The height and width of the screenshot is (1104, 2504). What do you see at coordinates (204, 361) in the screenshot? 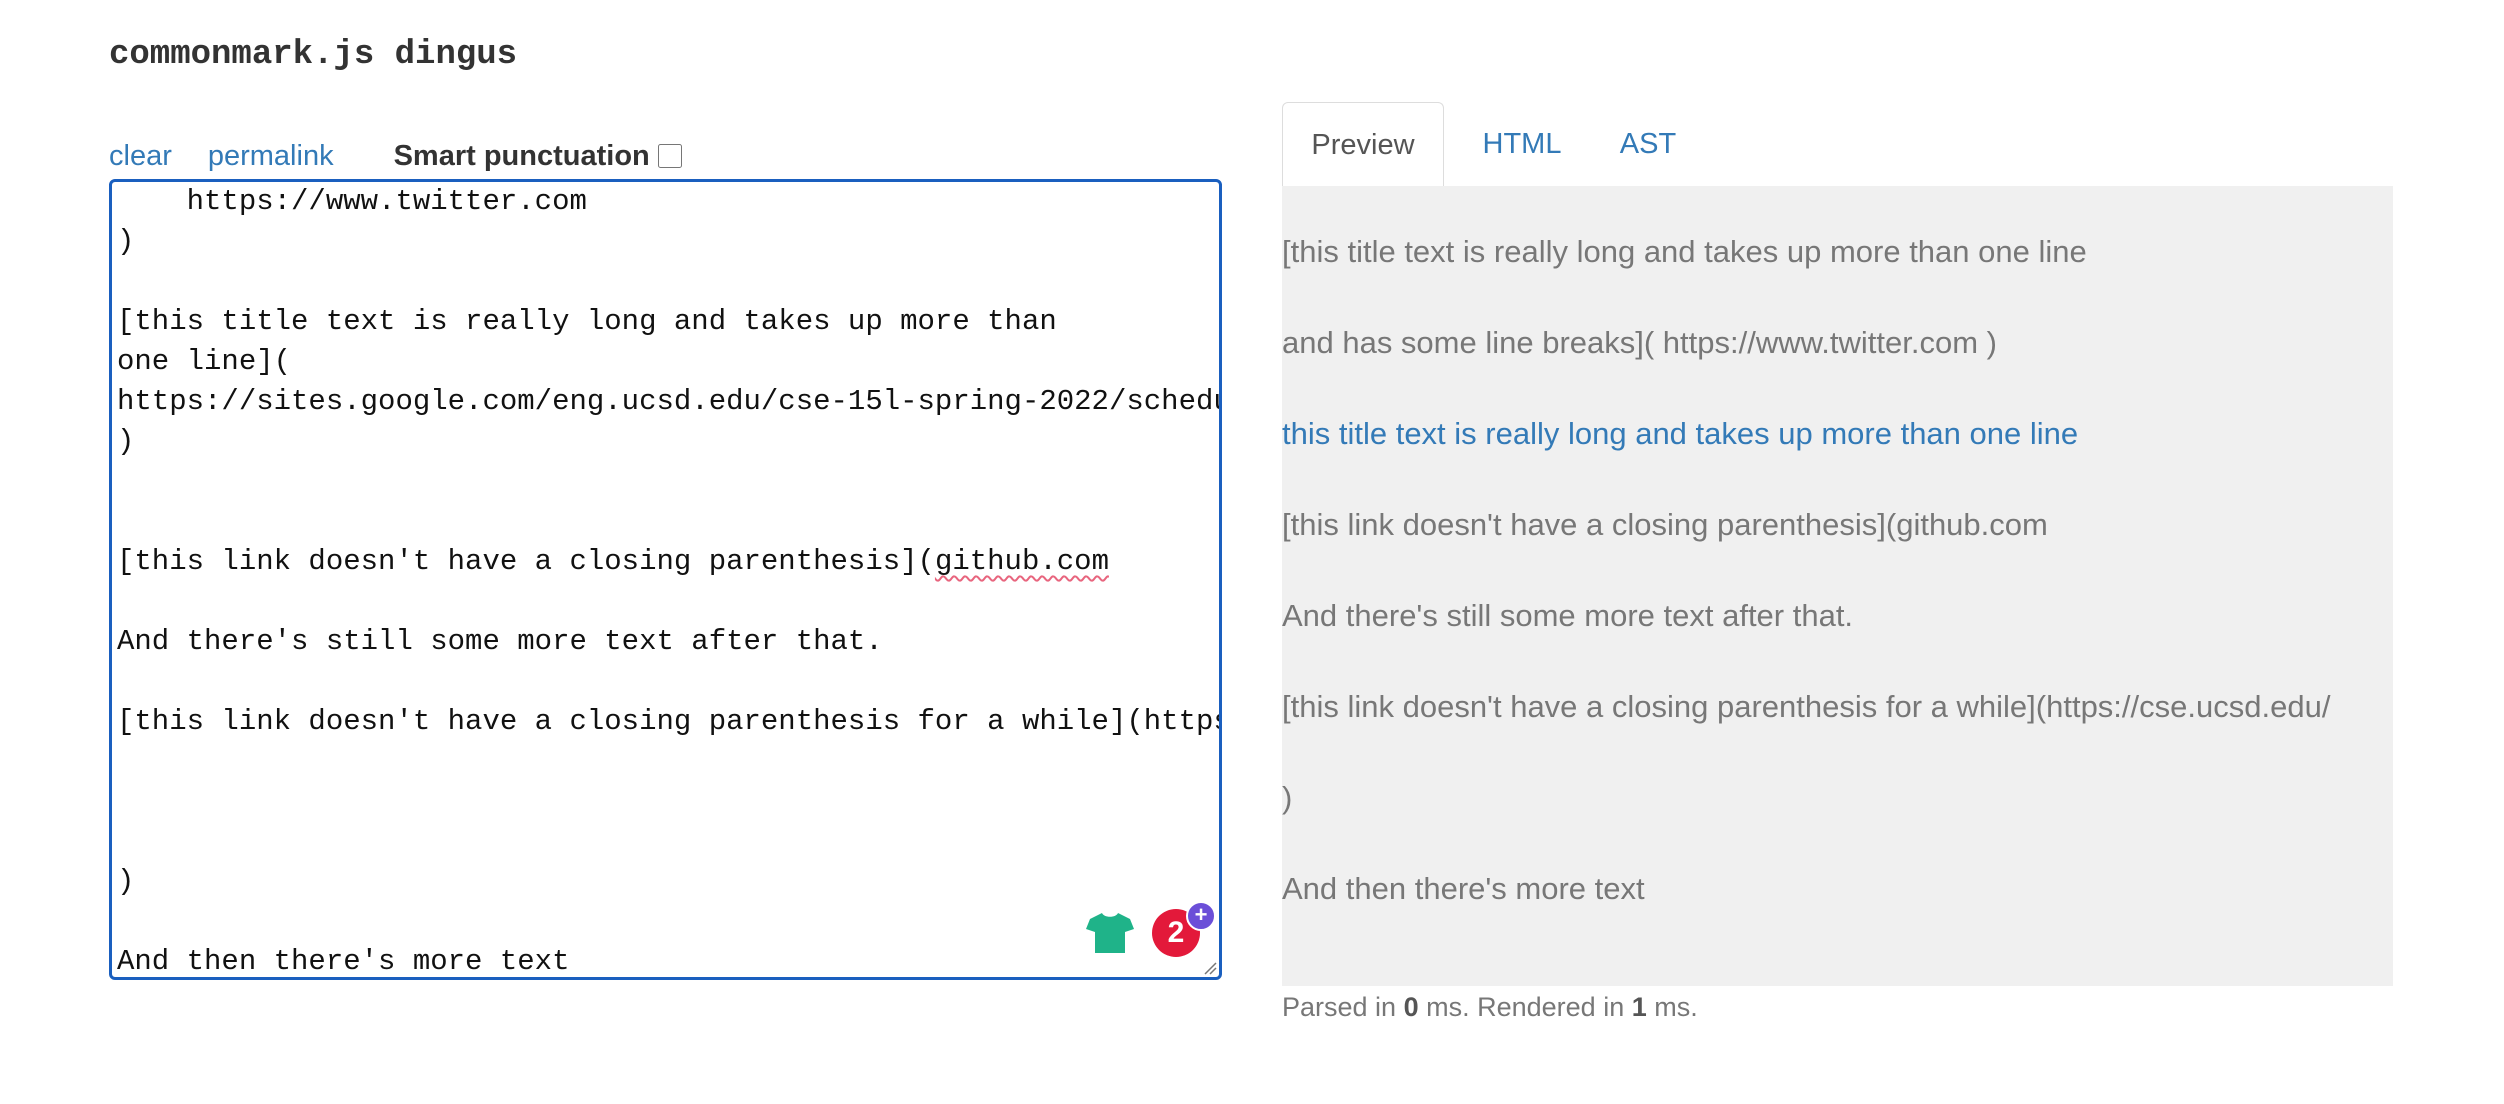
I see `editor-line: one line](` at bounding box center [204, 361].